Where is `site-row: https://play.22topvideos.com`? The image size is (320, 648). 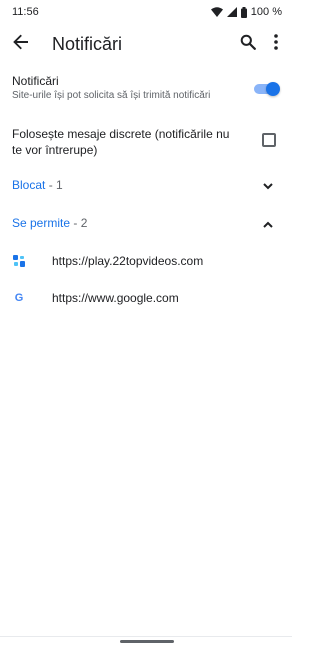 site-row: https://play.22topvideos.com is located at coordinates (146, 262).